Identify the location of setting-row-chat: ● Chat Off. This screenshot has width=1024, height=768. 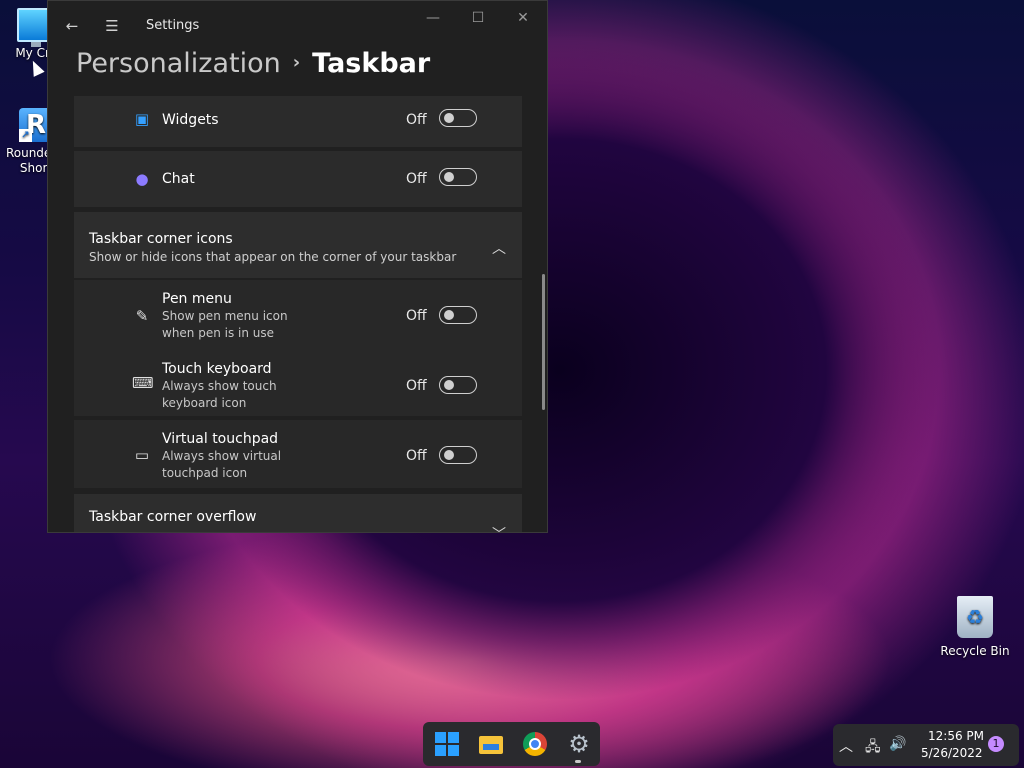
(298, 179).